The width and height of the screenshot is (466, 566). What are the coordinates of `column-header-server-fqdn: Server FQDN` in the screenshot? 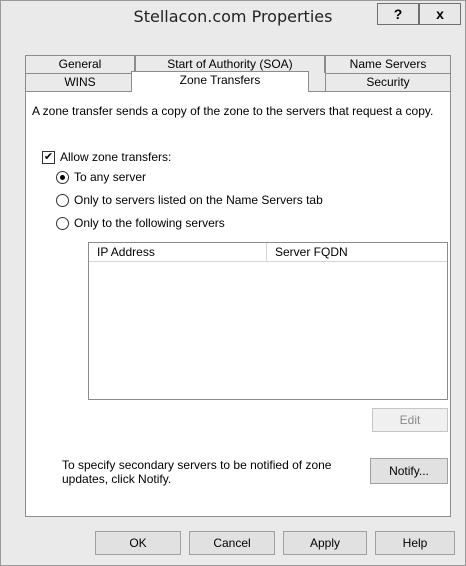 It's located at (357, 252).